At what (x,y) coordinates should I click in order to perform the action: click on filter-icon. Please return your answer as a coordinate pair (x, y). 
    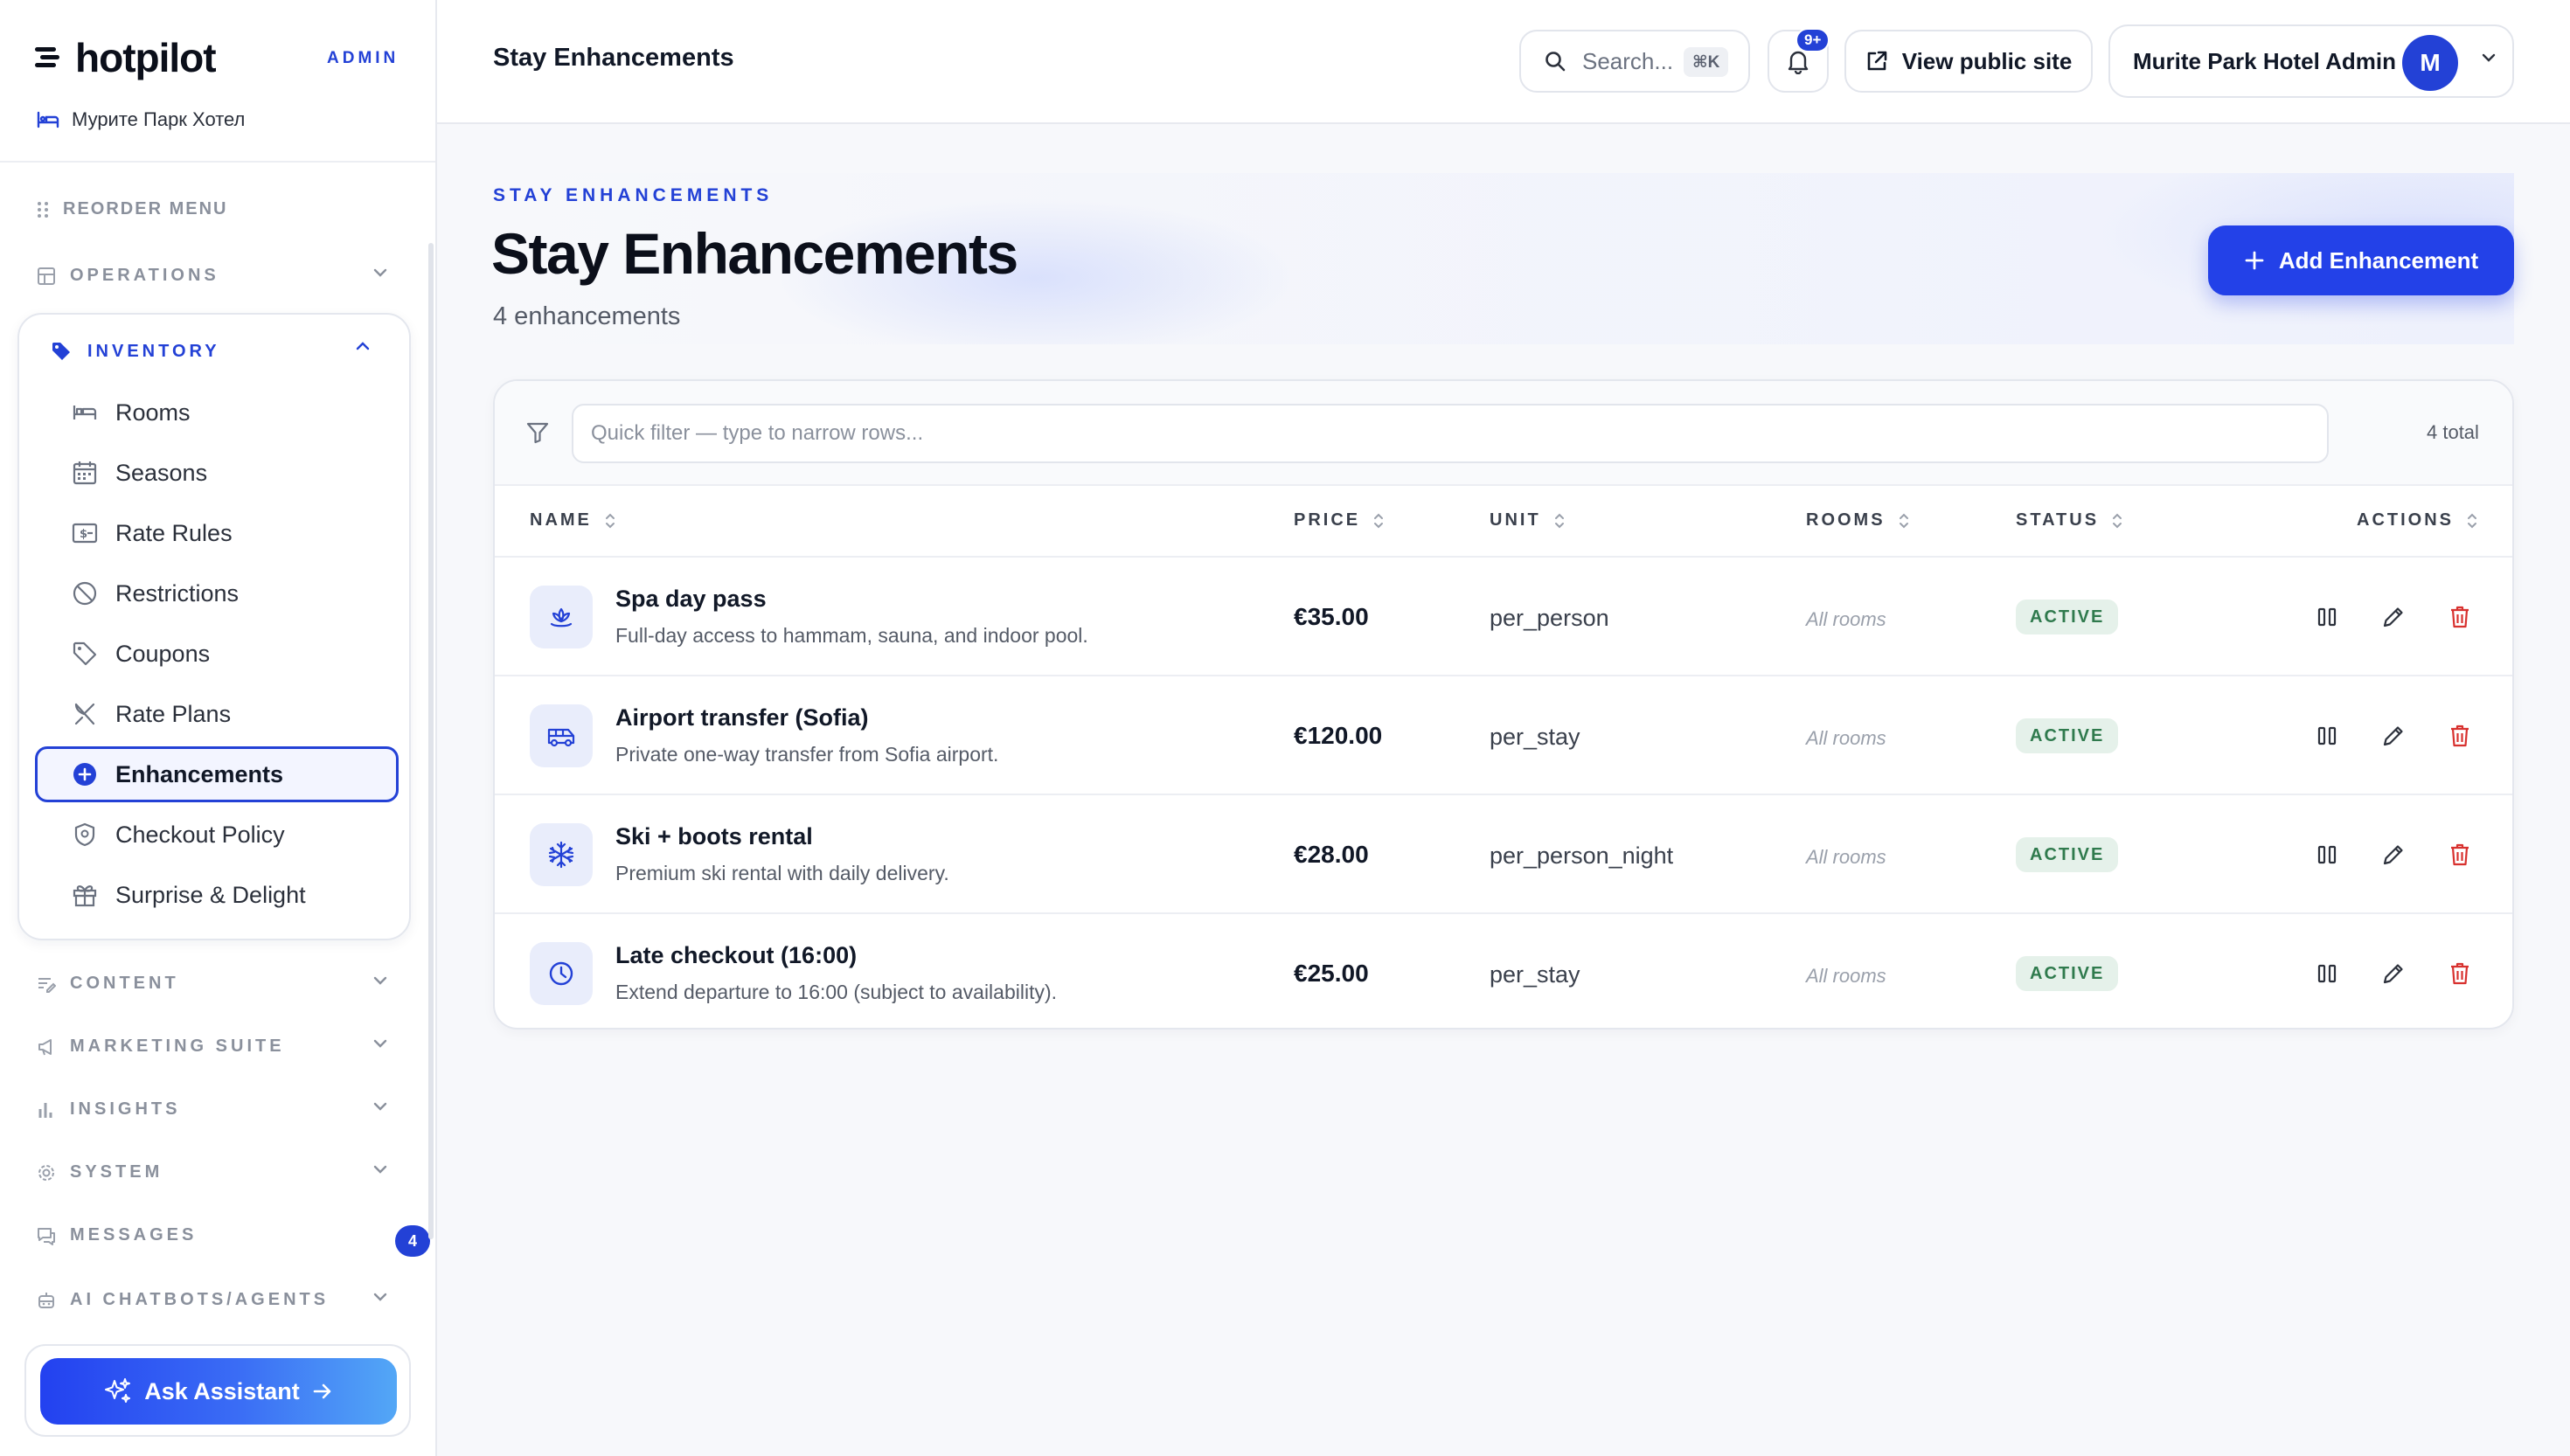
    Looking at the image, I should click on (537, 433).